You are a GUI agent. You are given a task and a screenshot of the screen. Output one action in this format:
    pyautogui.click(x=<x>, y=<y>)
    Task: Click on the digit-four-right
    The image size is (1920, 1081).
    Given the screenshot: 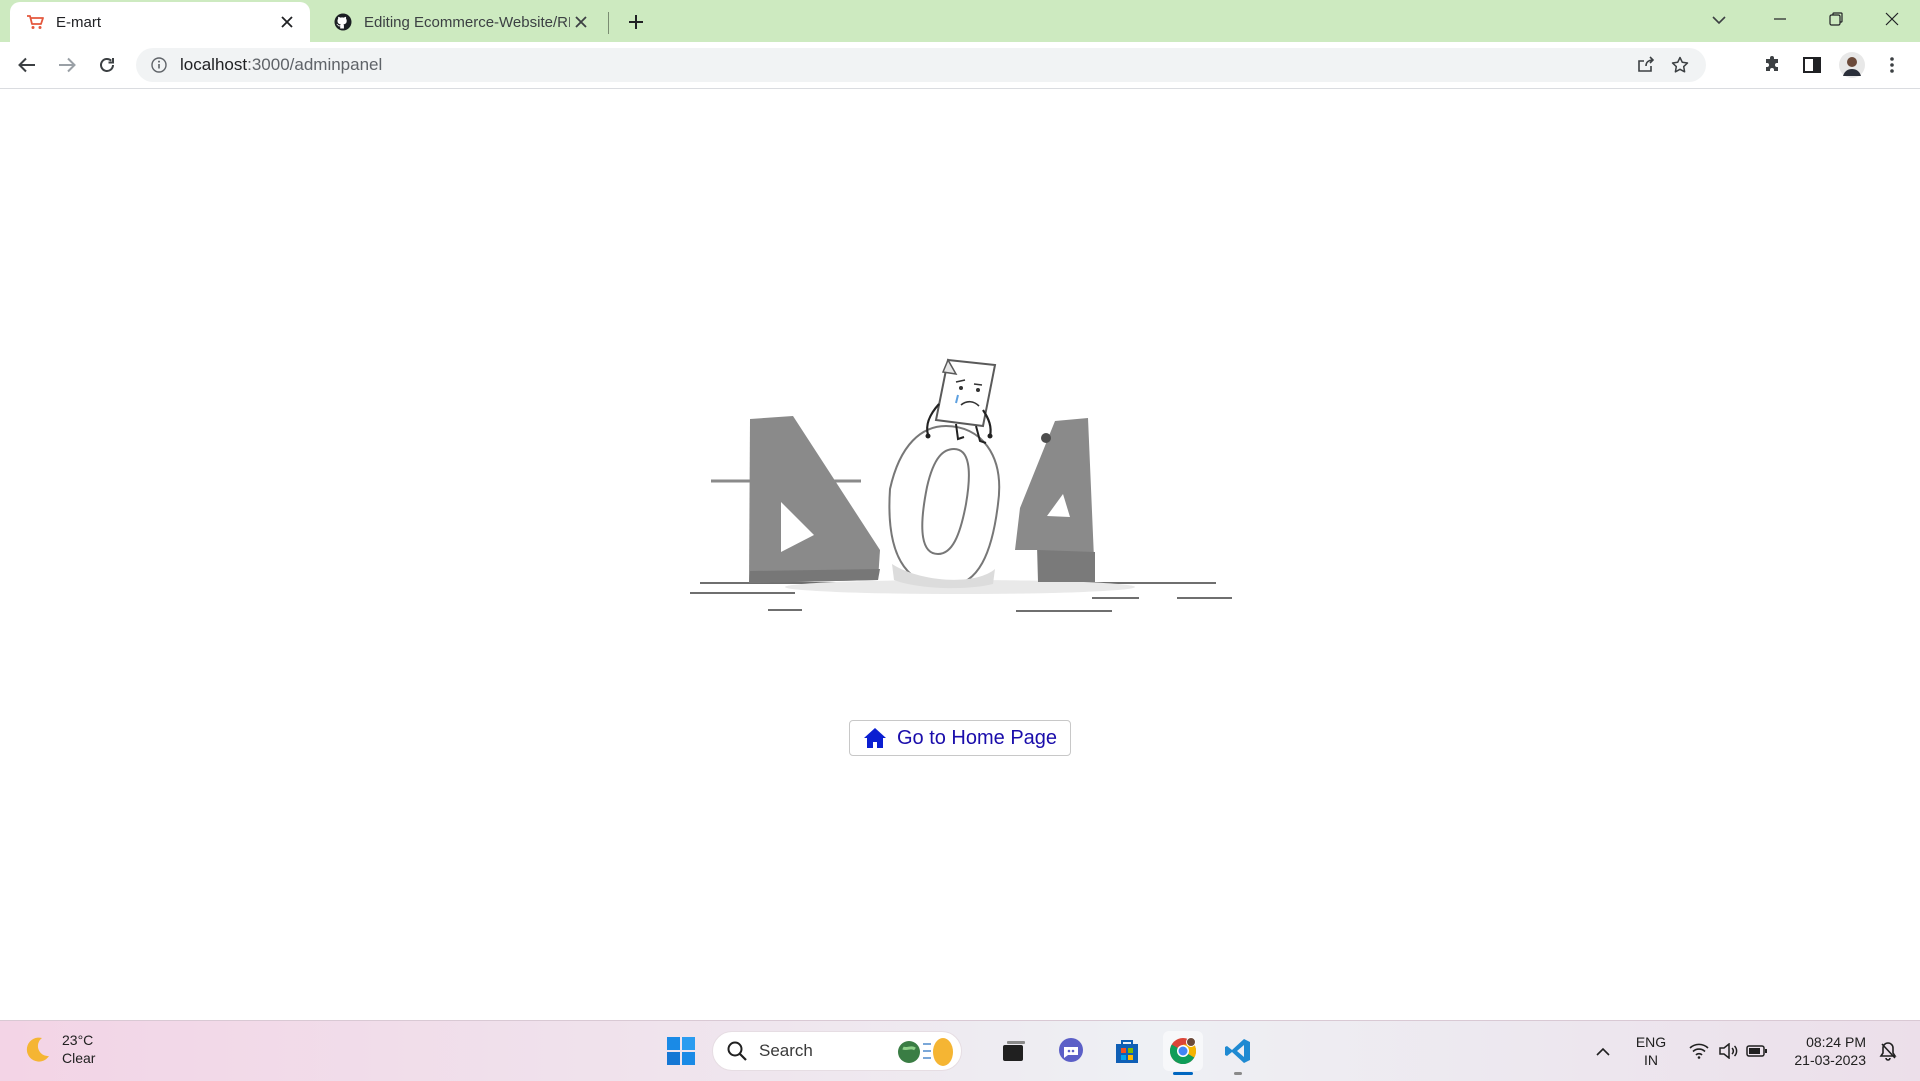 What is the action you would take?
    pyautogui.click(x=1055, y=500)
    